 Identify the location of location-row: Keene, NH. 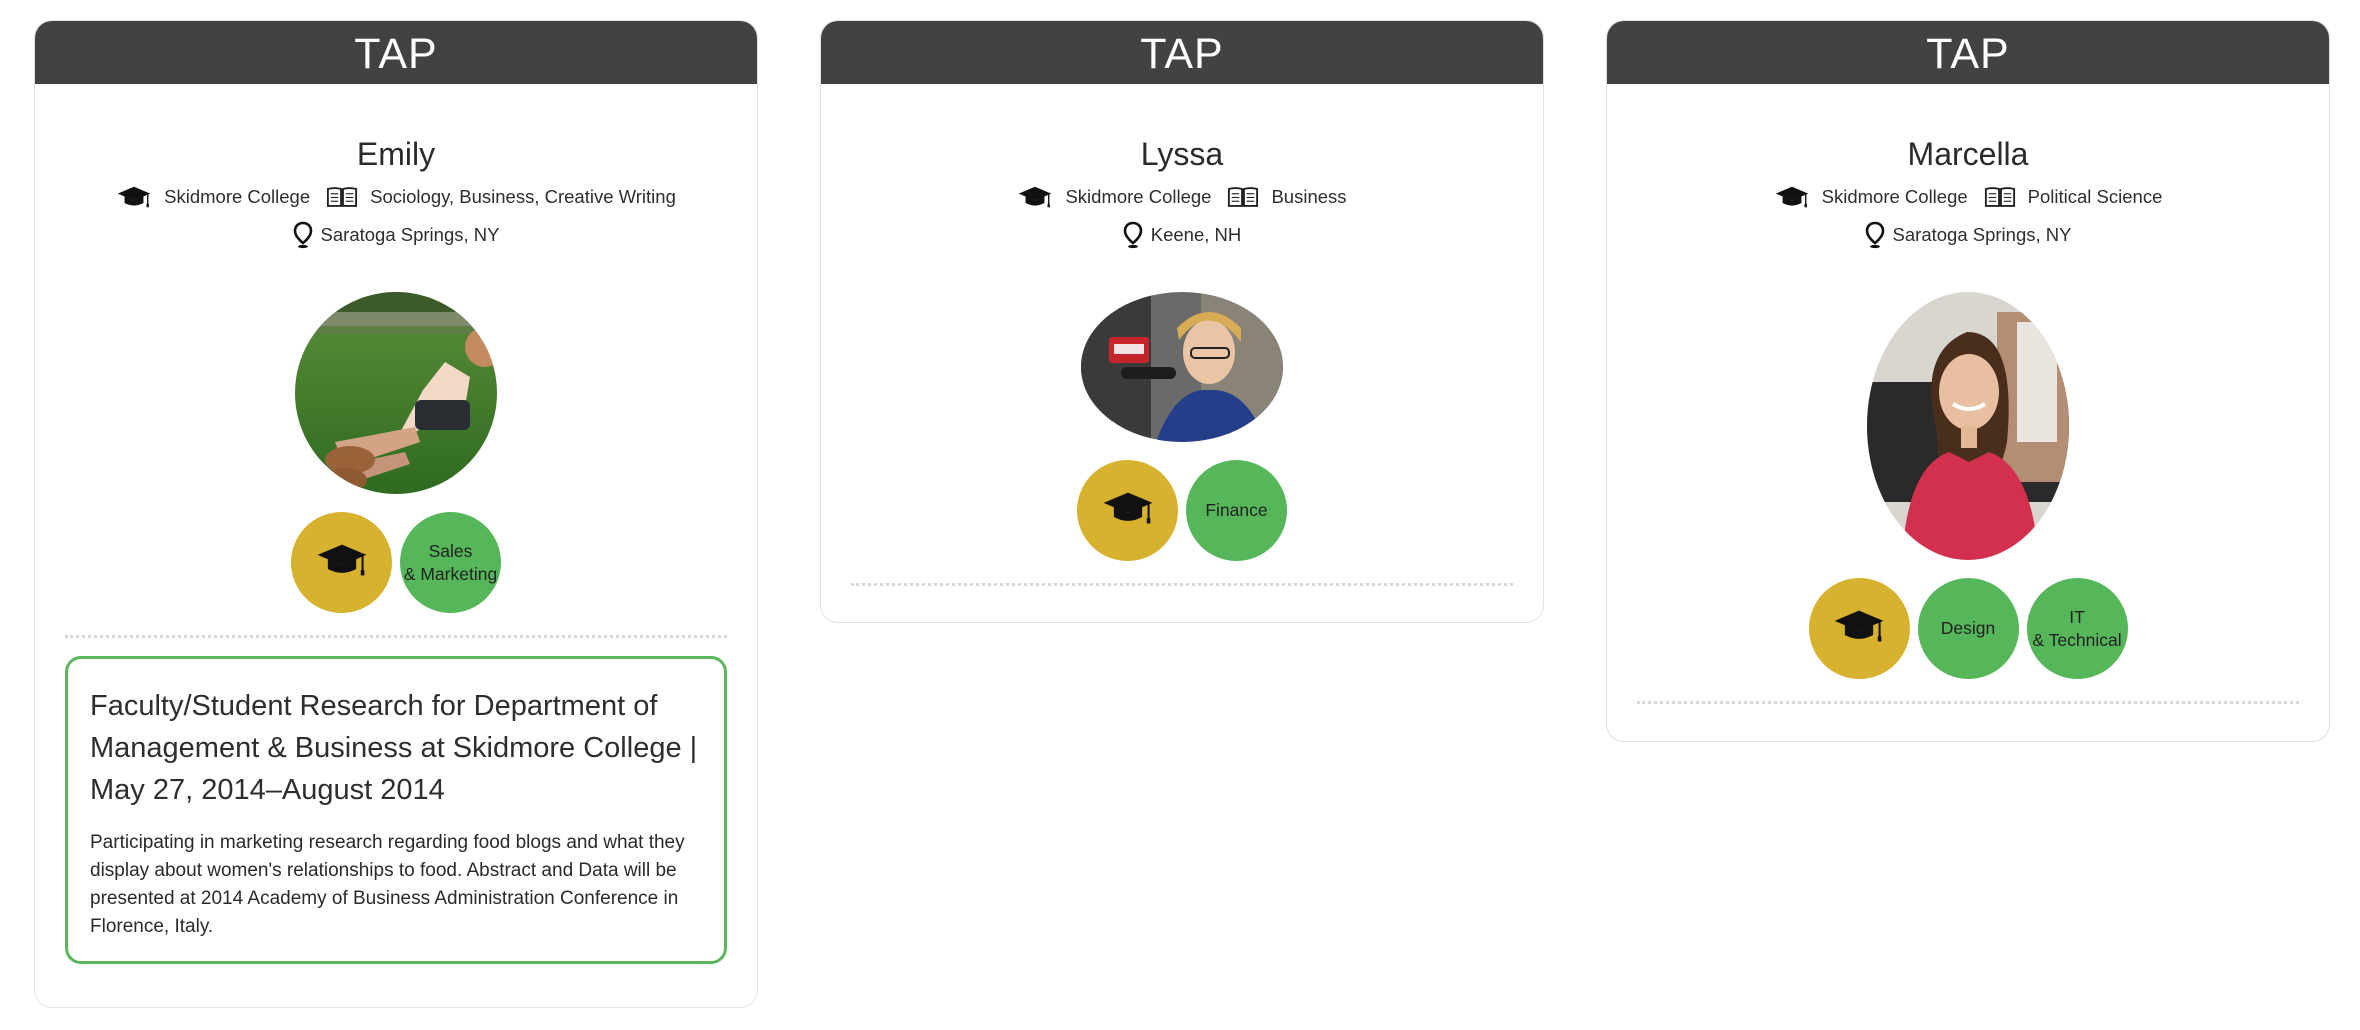
(1182, 235).